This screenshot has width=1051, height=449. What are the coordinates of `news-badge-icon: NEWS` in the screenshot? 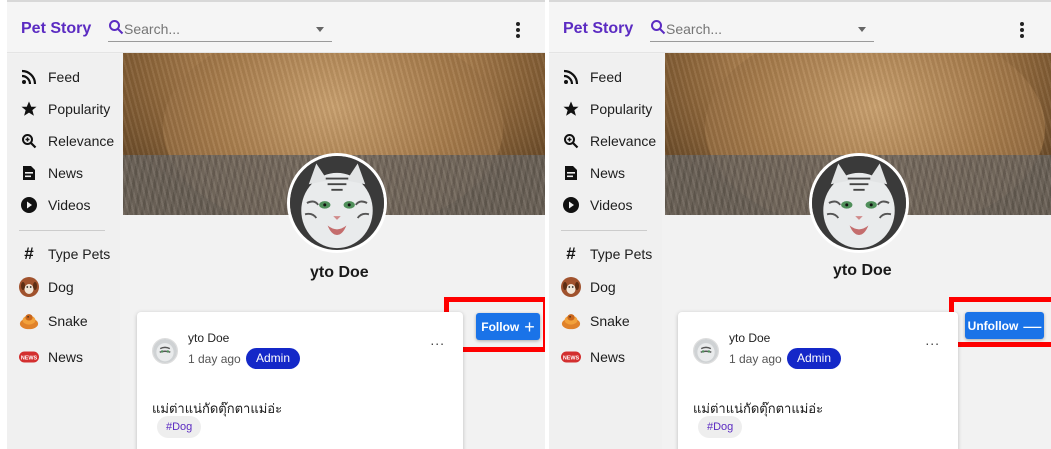 It's located at (29, 357).